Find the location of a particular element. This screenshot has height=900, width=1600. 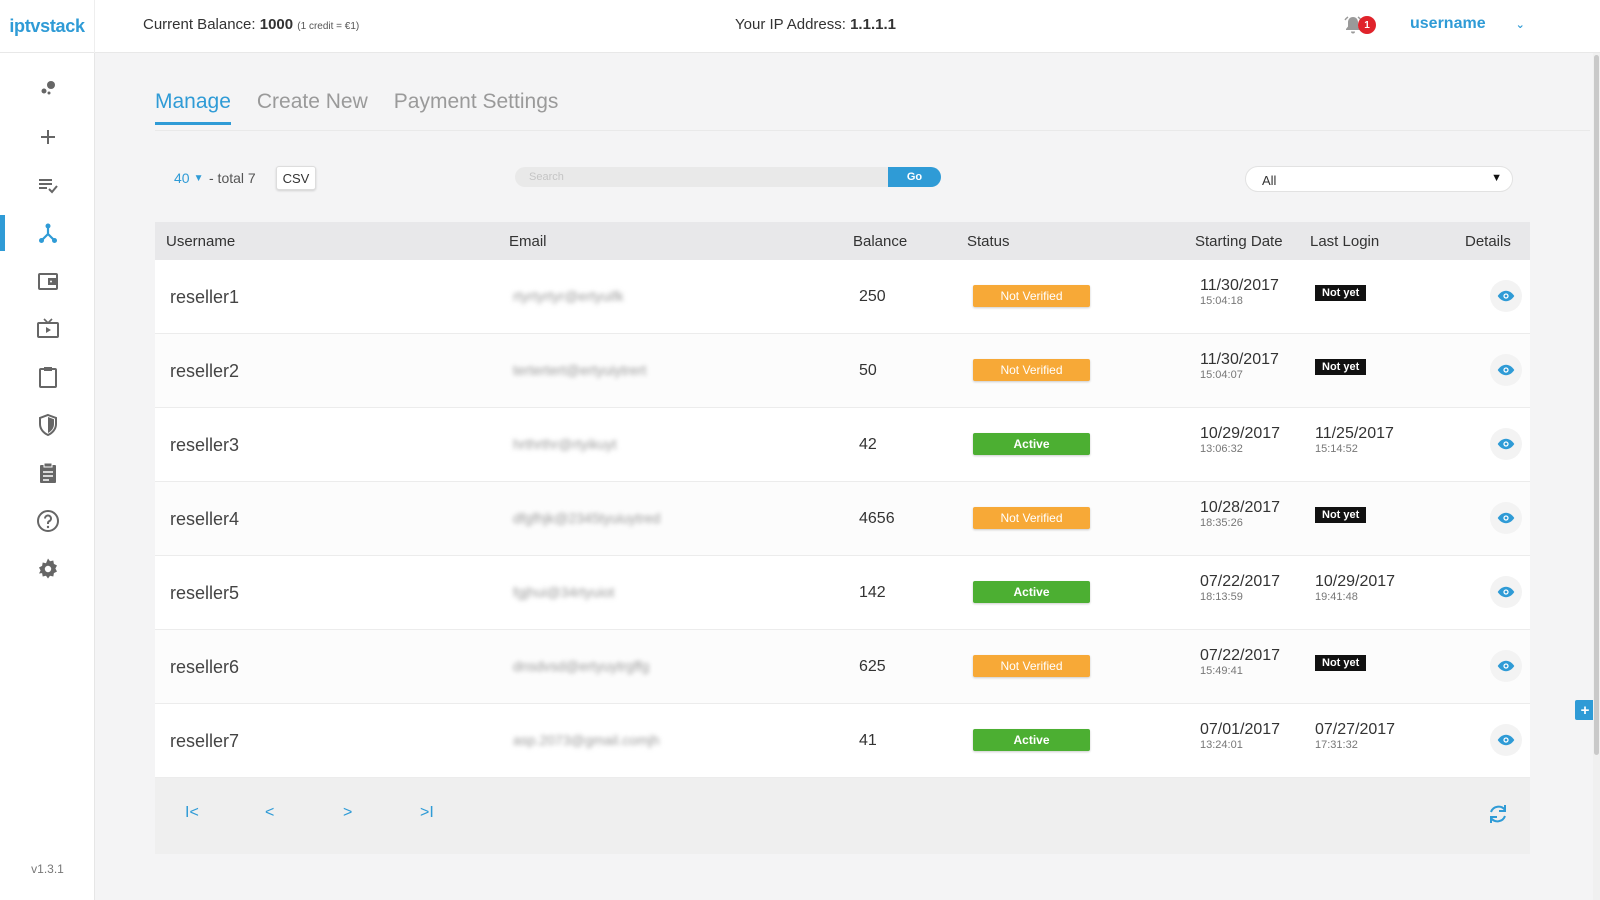

settings-icon is located at coordinates (47, 568).